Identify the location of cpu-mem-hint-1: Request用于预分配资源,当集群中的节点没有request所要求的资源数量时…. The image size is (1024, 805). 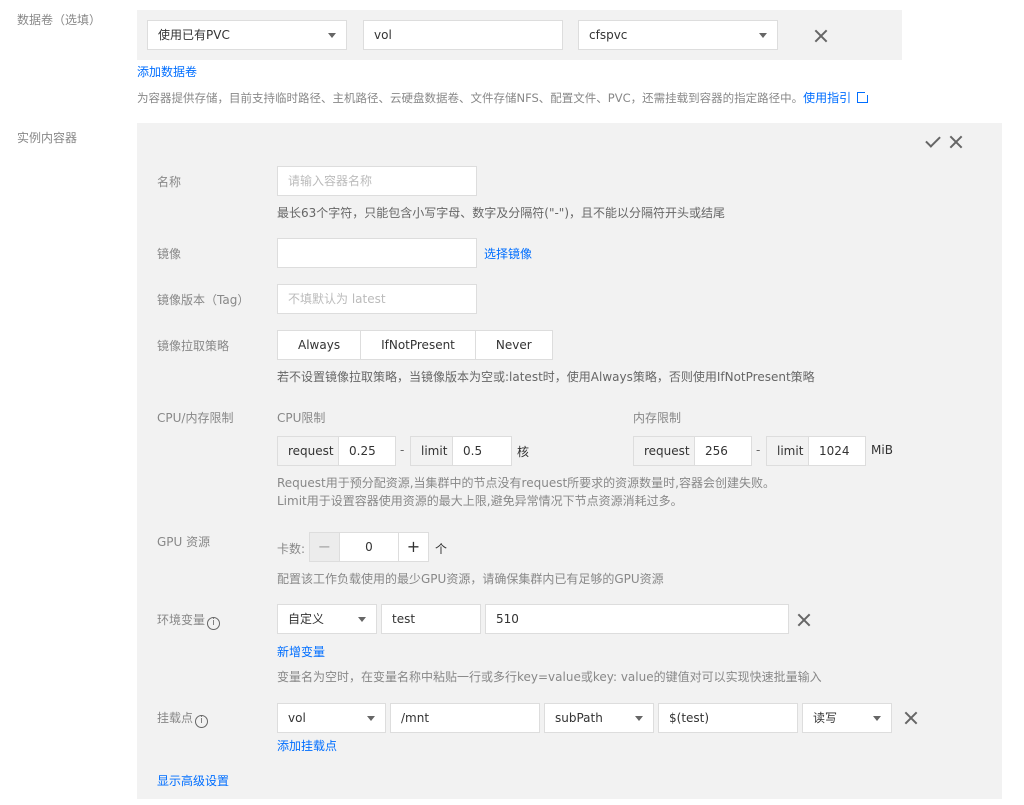
(526, 483).